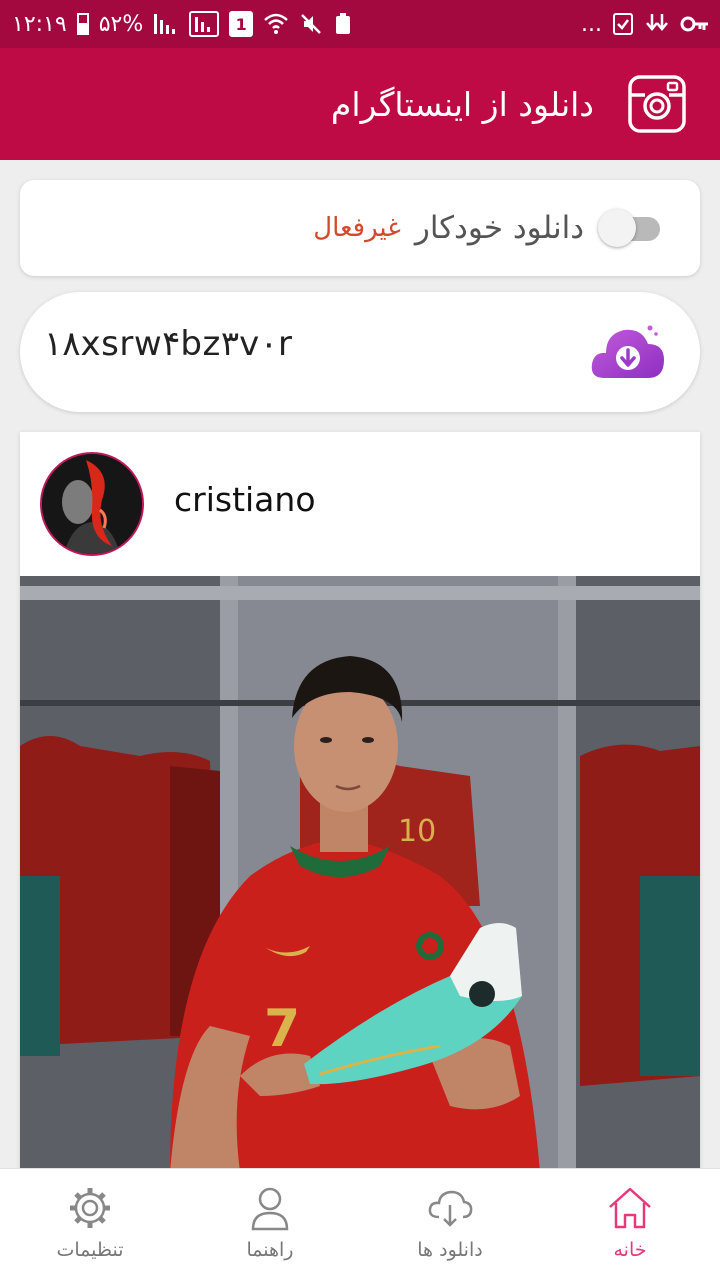  I want to click on signal-icon, so click(165, 24).